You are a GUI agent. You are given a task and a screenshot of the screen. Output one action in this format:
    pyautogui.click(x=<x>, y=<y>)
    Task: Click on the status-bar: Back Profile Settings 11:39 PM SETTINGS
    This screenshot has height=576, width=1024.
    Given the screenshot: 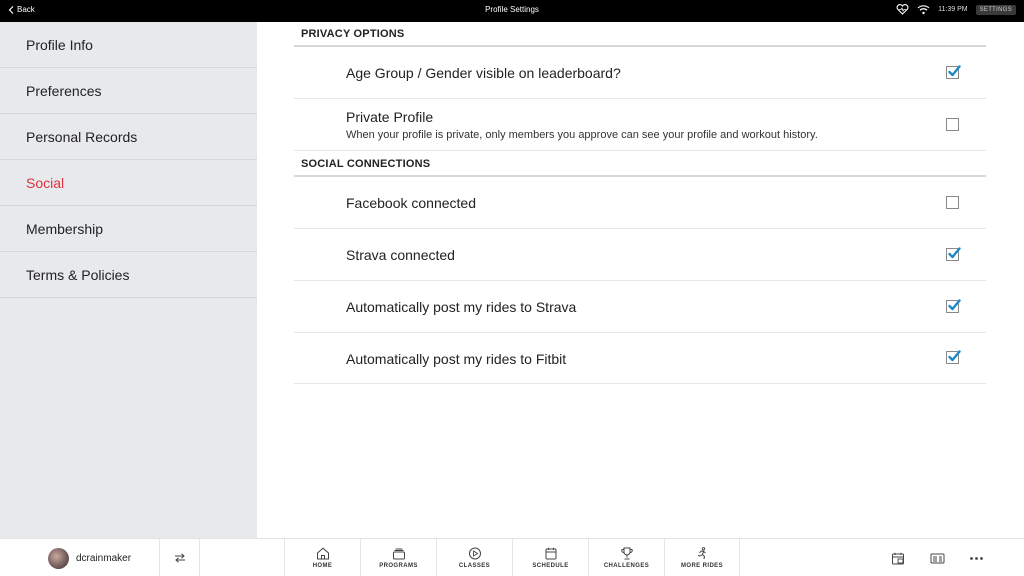 What is the action you would take?
    pyautogui.click(x=512, y=11)
    